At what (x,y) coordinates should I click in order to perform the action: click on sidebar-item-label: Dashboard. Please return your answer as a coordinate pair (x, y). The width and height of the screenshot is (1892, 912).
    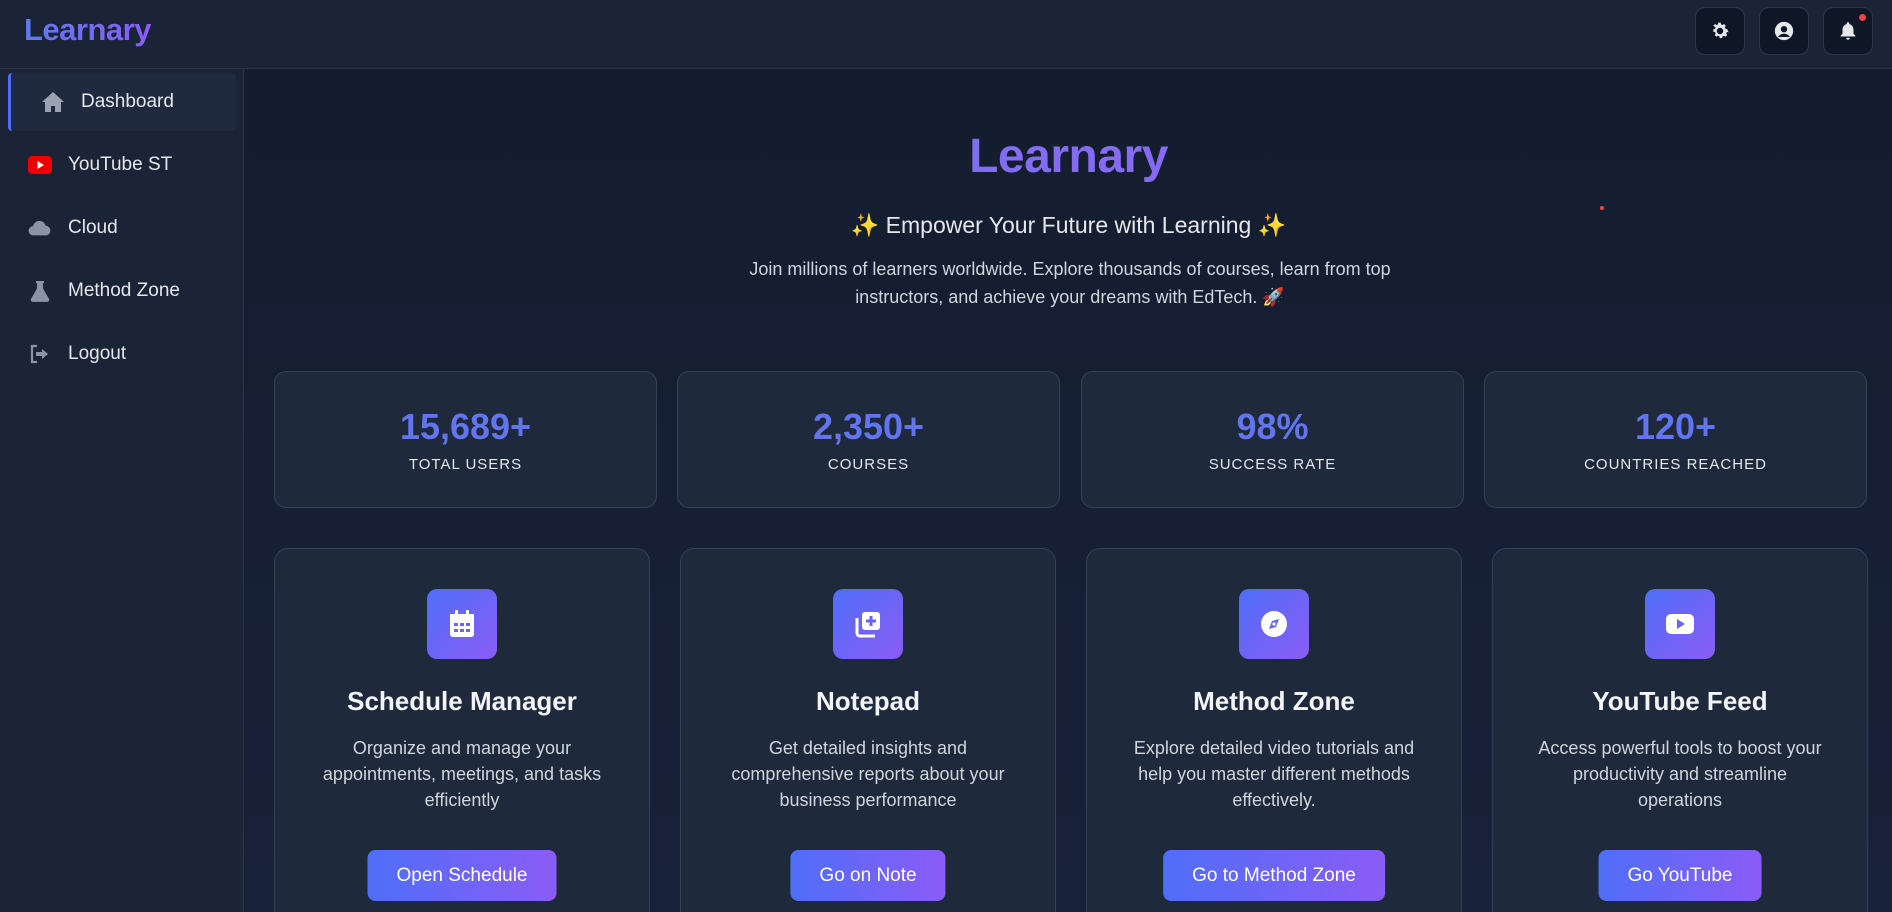
    Looking at the image, I should click on (127, 101).